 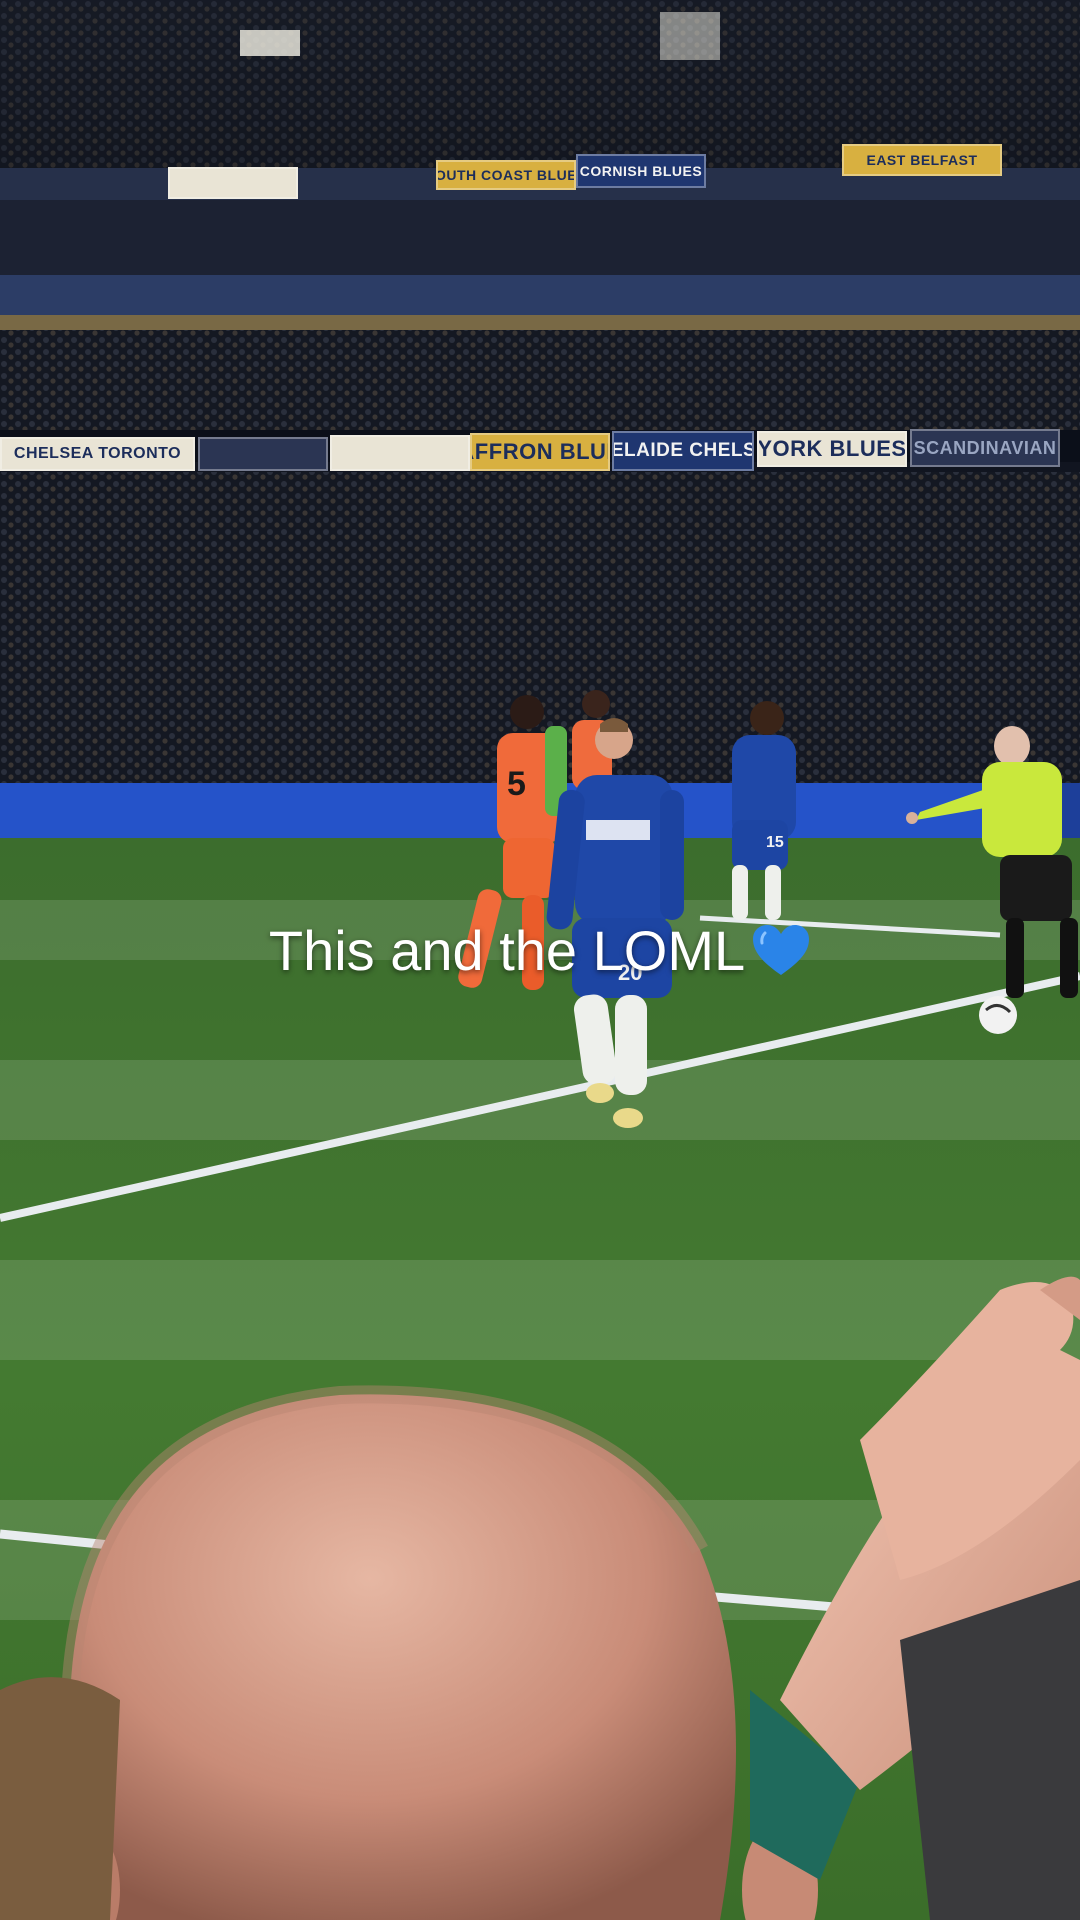 I want to click on video-caption: This and the LOML, so click(x=540, y=950).